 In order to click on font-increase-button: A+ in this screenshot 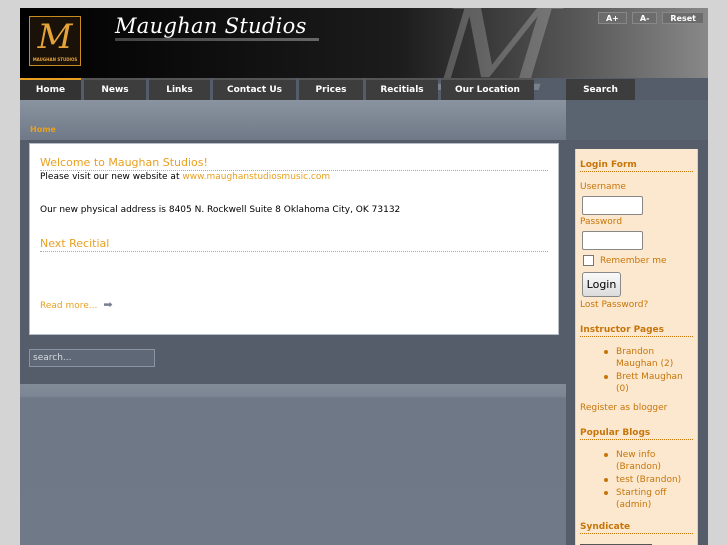, I will do `click(612, 18)`.